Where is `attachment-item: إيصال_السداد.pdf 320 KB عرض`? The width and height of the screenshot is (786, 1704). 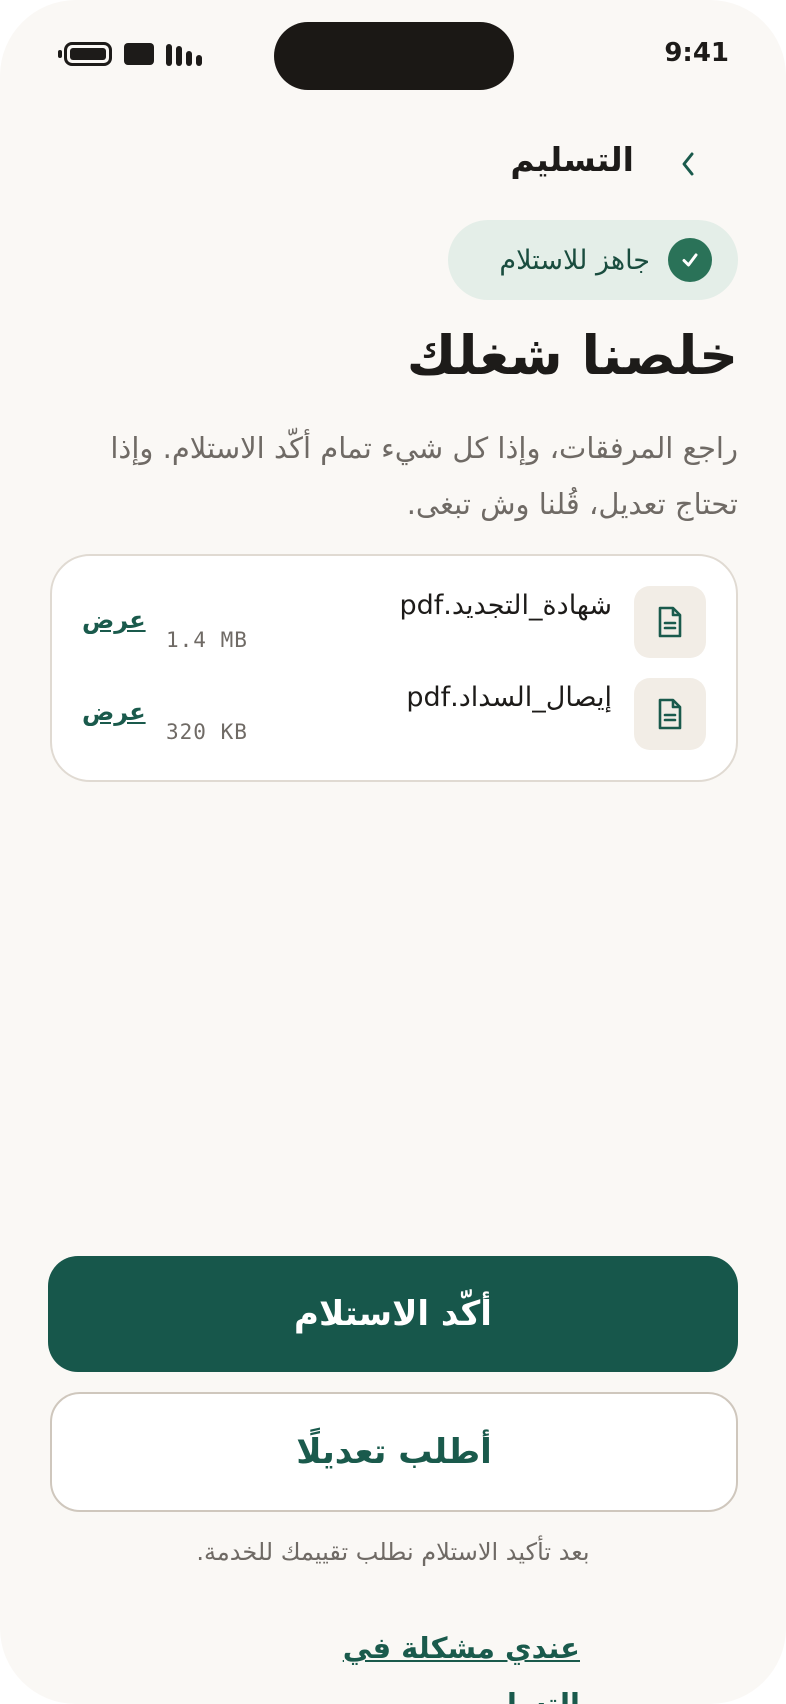 attachment-item: إيصال_السداد.pdf 320 KB عرض is located at coordinates (394, 717).